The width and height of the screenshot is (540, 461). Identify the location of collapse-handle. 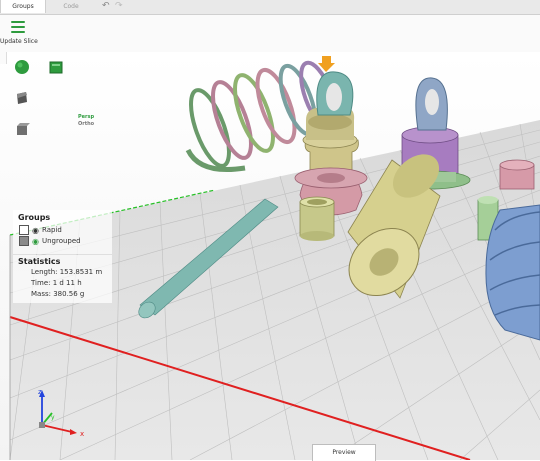
(3, 58).